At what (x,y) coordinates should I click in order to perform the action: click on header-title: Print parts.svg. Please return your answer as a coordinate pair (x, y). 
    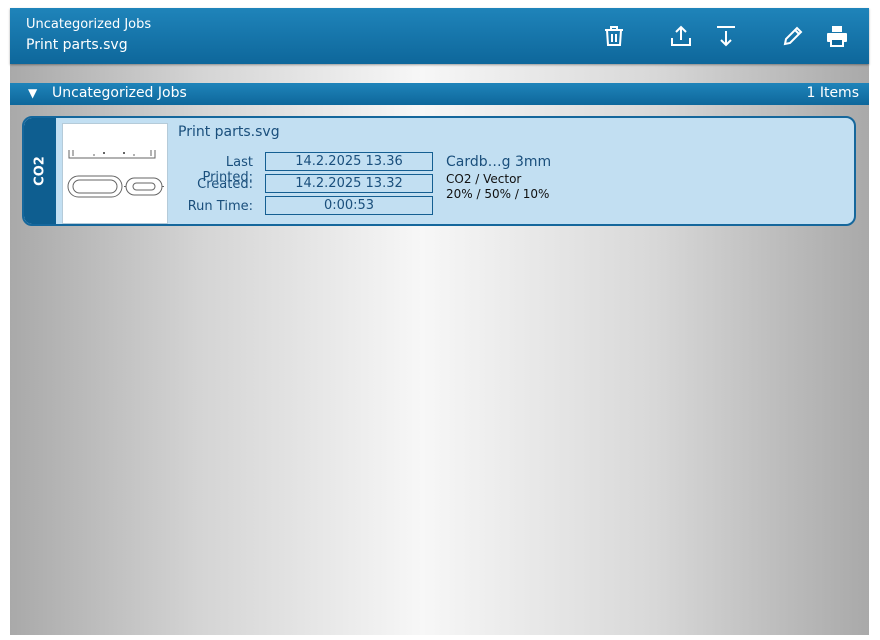
    Looking at the image, I should click on (77, 45).